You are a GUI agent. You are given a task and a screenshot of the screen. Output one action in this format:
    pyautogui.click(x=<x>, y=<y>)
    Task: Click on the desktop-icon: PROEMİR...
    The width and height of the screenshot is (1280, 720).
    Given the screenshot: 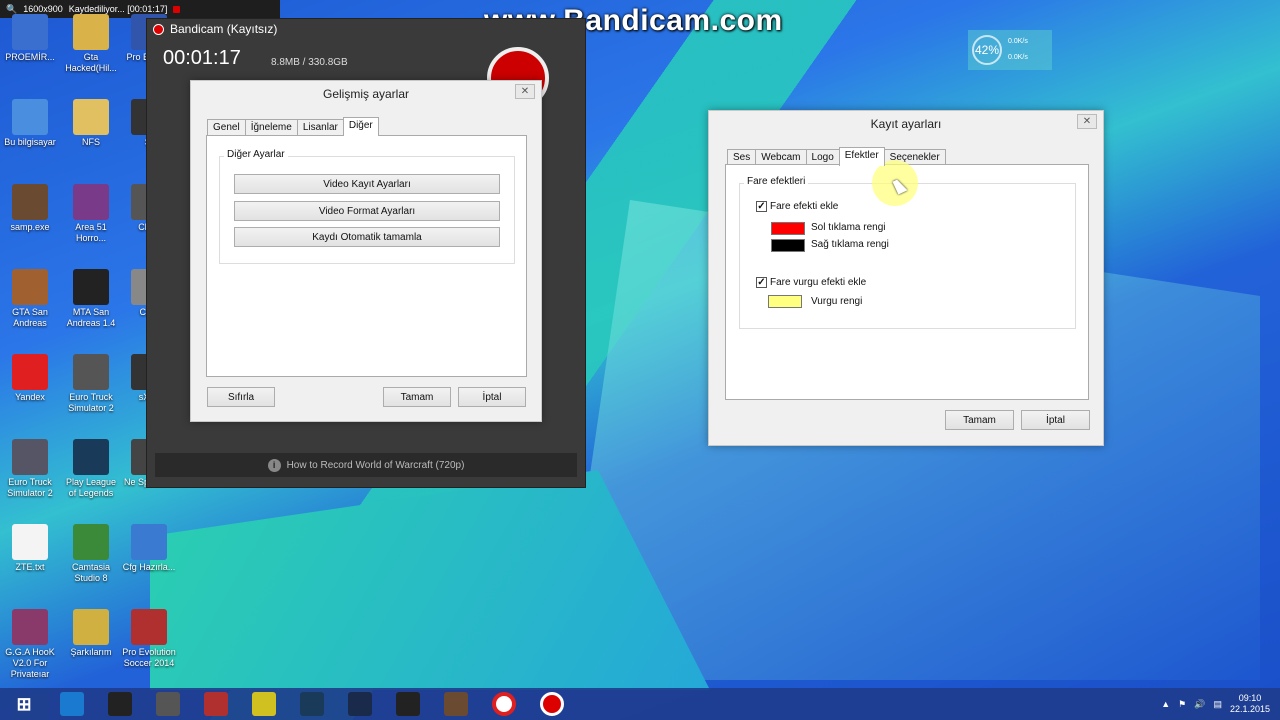 What is the action you would take?
    pyautogui.click(x=30, y=38)
    